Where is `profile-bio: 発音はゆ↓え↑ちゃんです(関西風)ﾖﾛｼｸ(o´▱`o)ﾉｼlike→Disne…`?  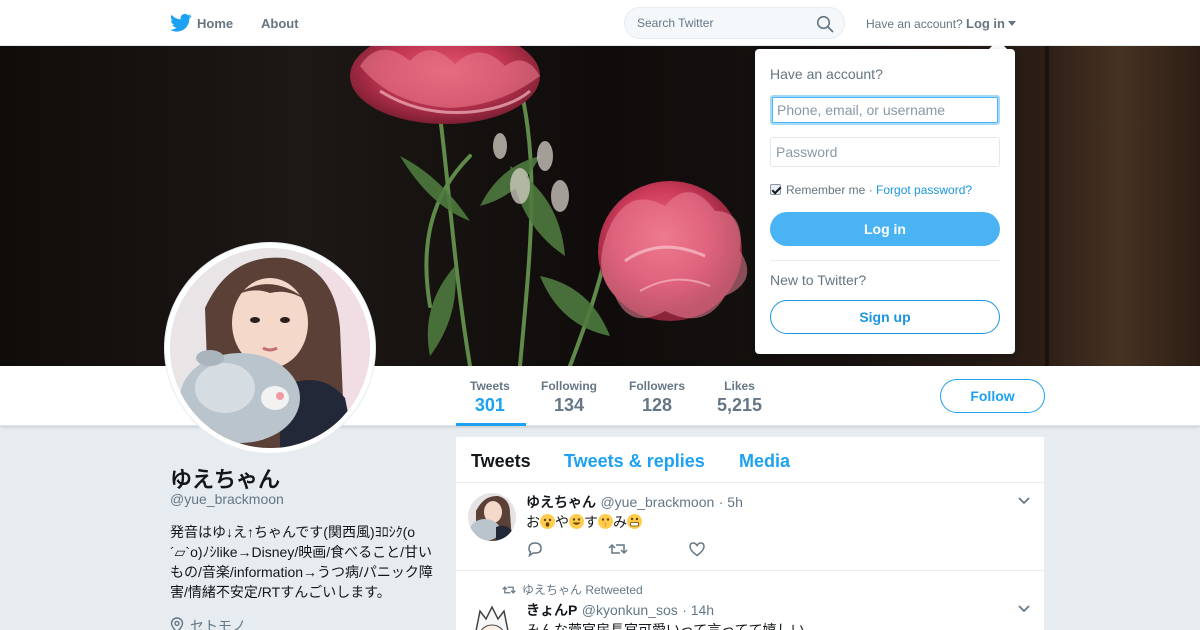 profile-bio: 発音はゆ↓え↑ちゃんです(関西風)ﾖﾛｼｸ(o´▱`o)ﾉｼlike→Disne… is located at coordinates (301, 562).